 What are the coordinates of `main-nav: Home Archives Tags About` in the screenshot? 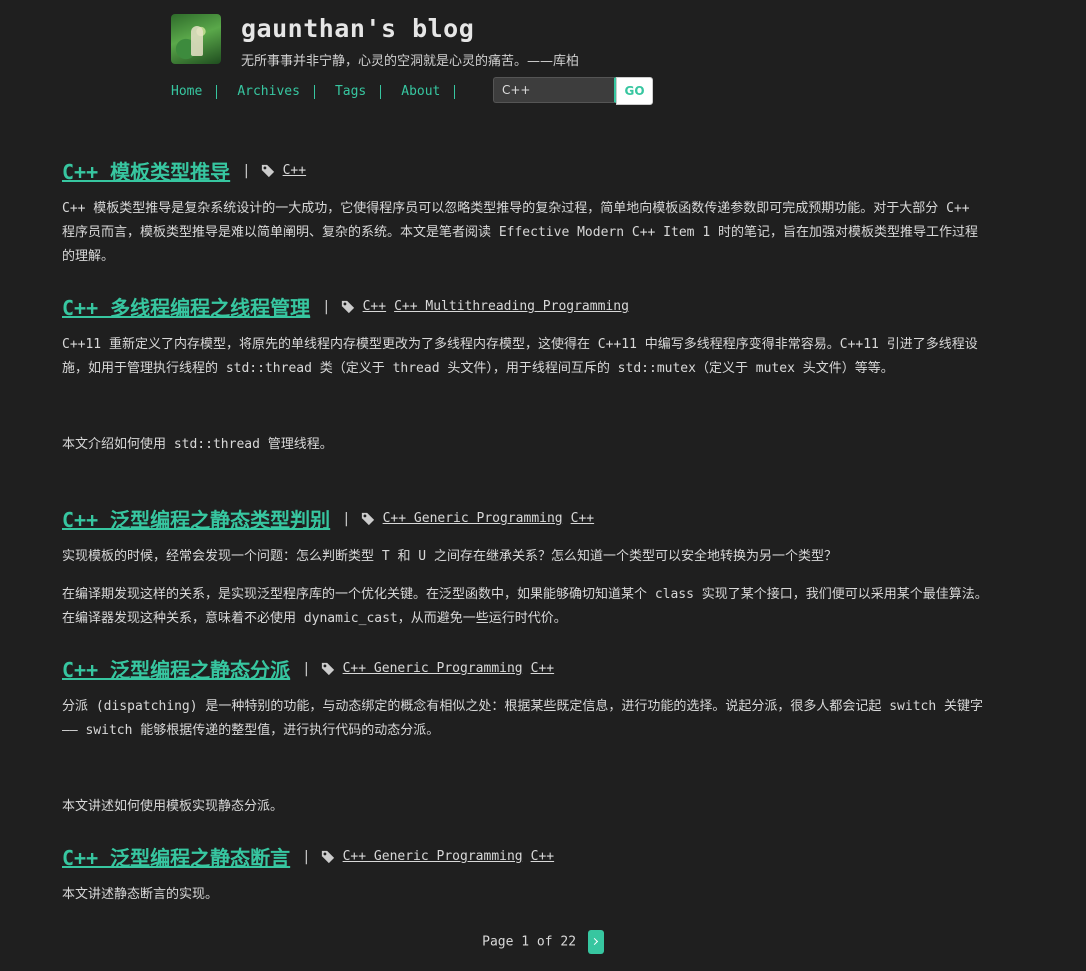 It's located at (323, 92).